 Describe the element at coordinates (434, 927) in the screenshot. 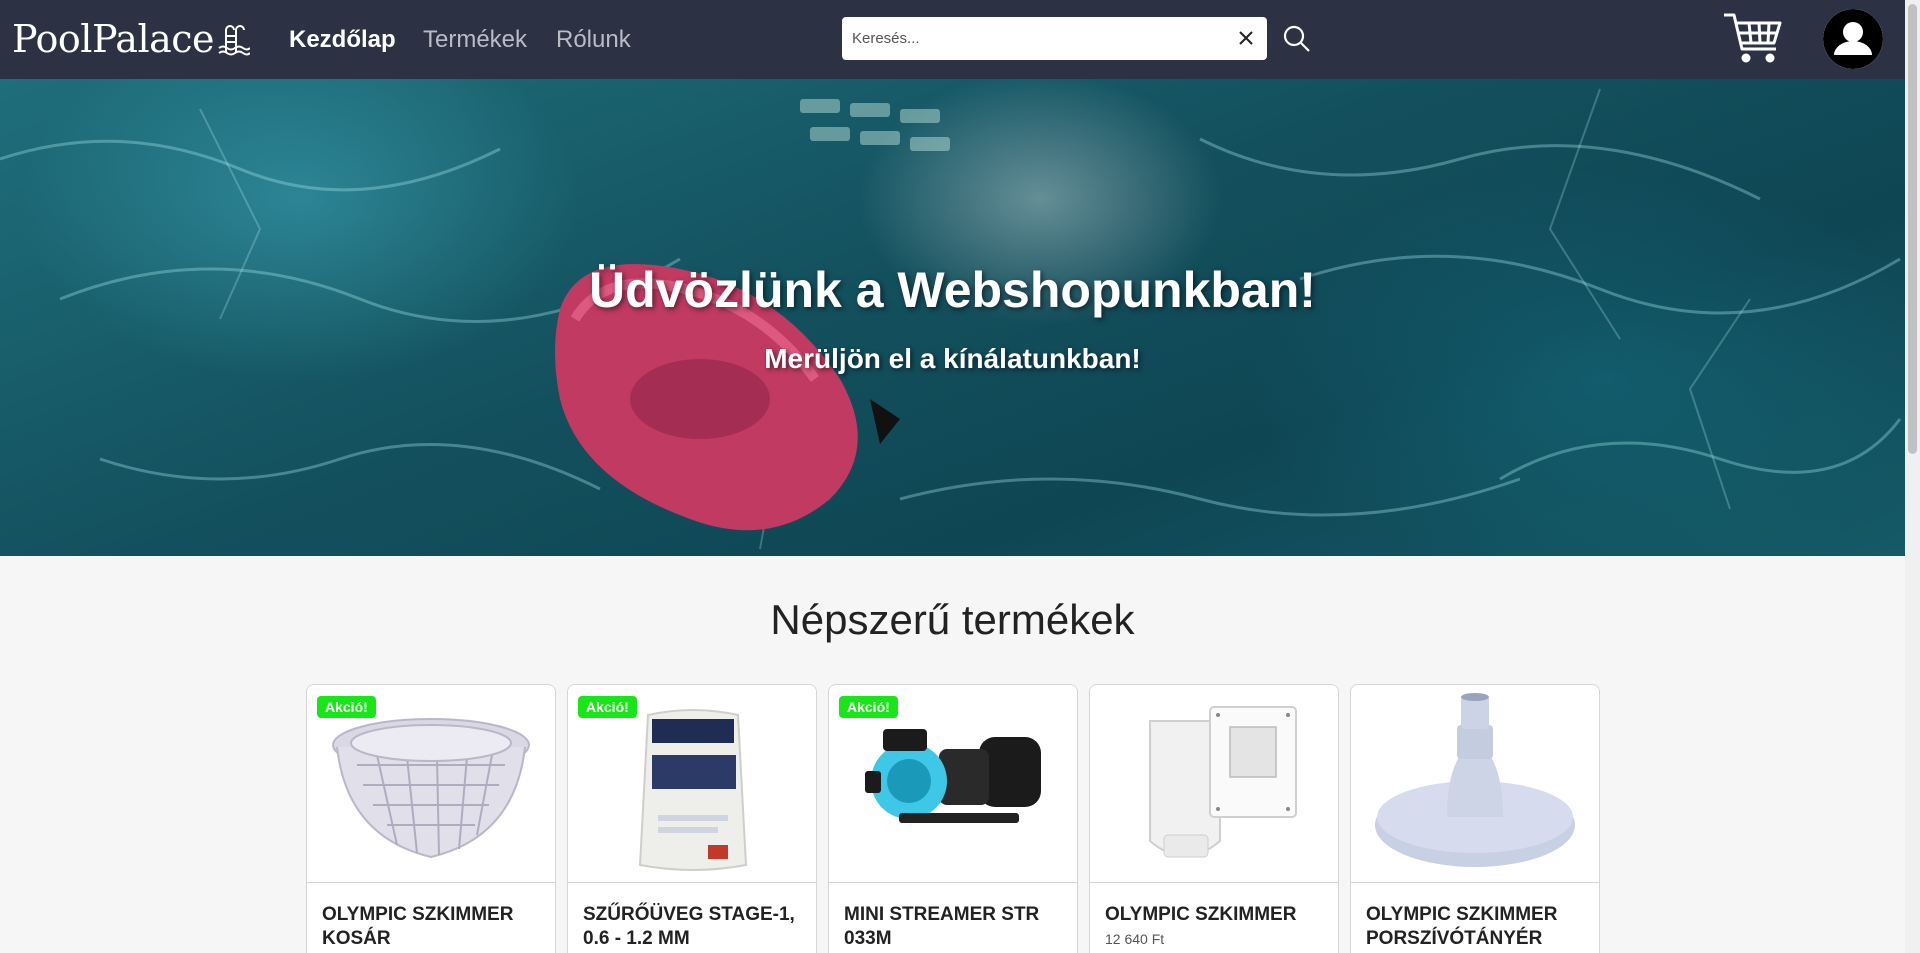

I see `product-name: Olympic Szkimmer Kosár` at that location.